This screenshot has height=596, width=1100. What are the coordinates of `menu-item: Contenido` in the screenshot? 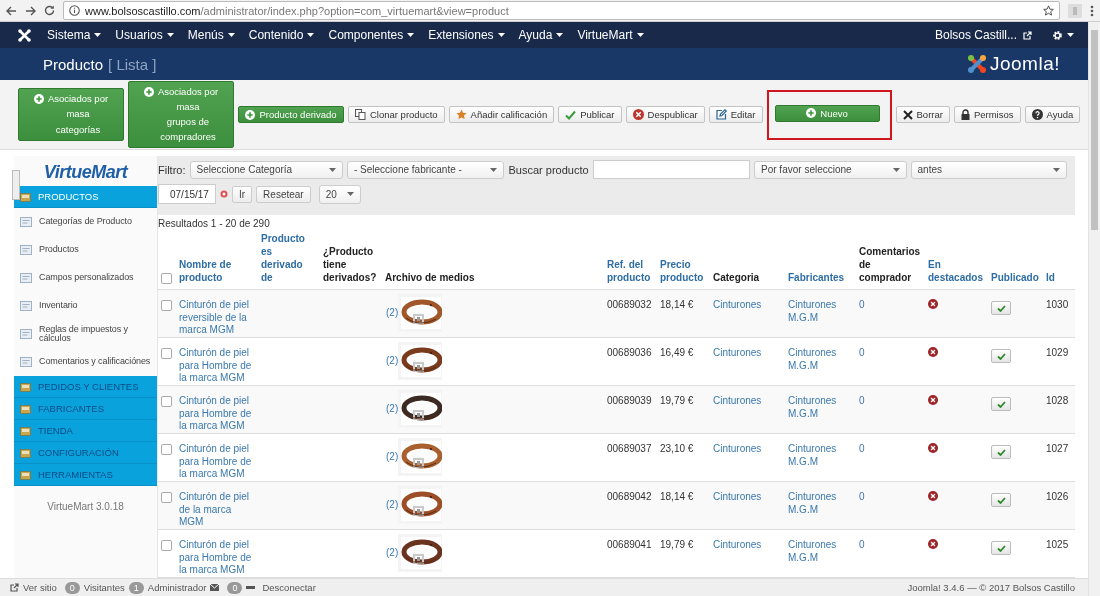 It's located at (281, 35).